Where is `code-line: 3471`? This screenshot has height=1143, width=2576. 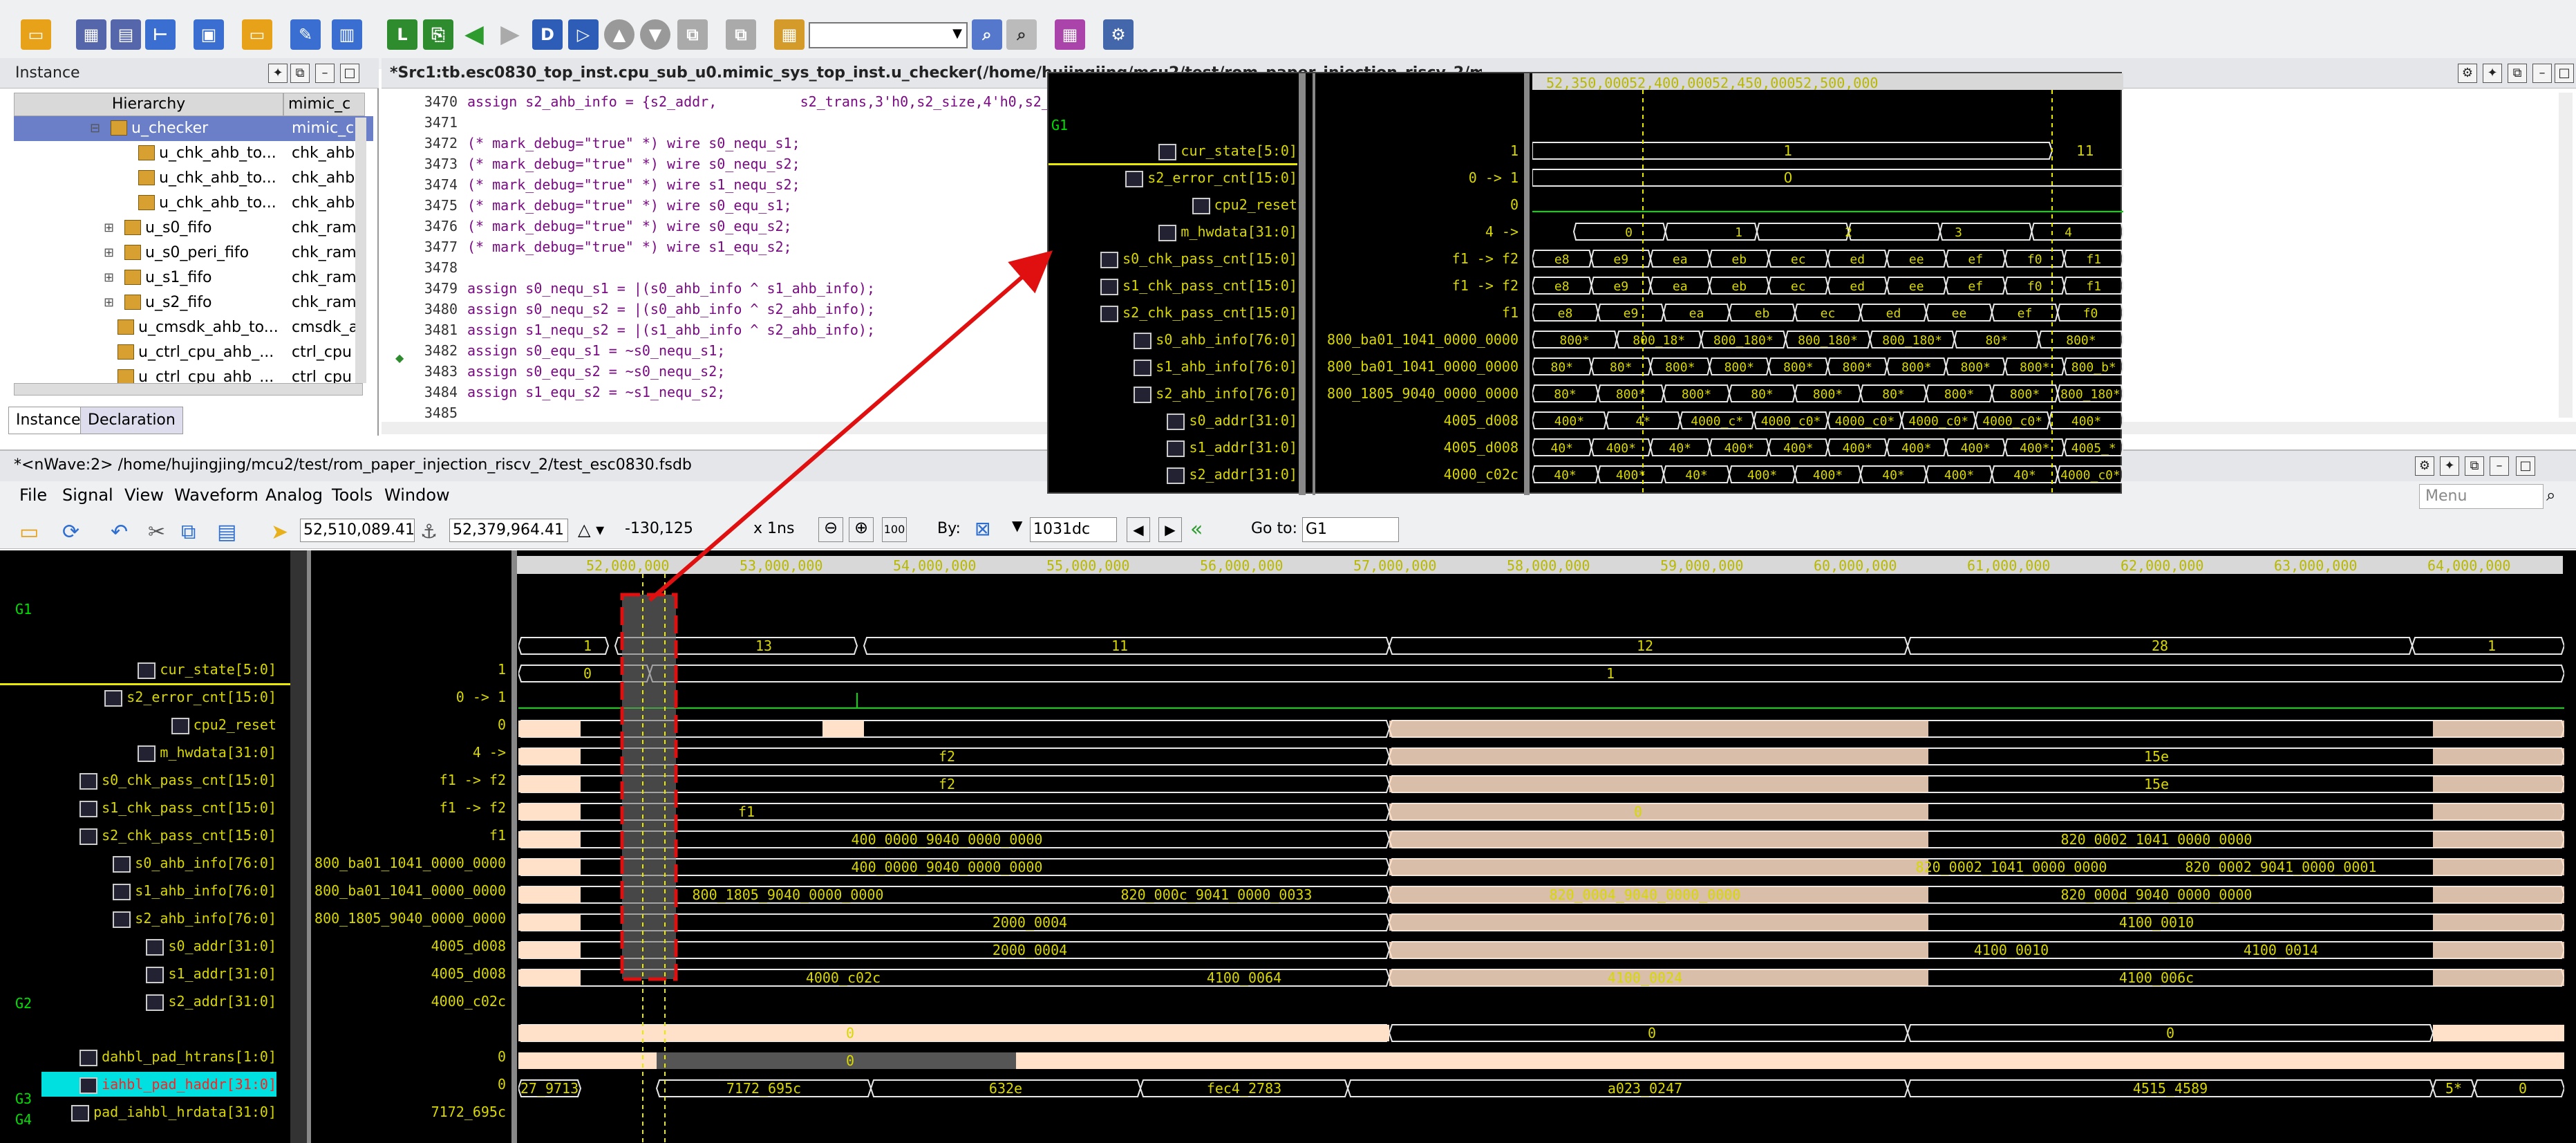
code-line: 3471 is located at coordinates (424, 122).